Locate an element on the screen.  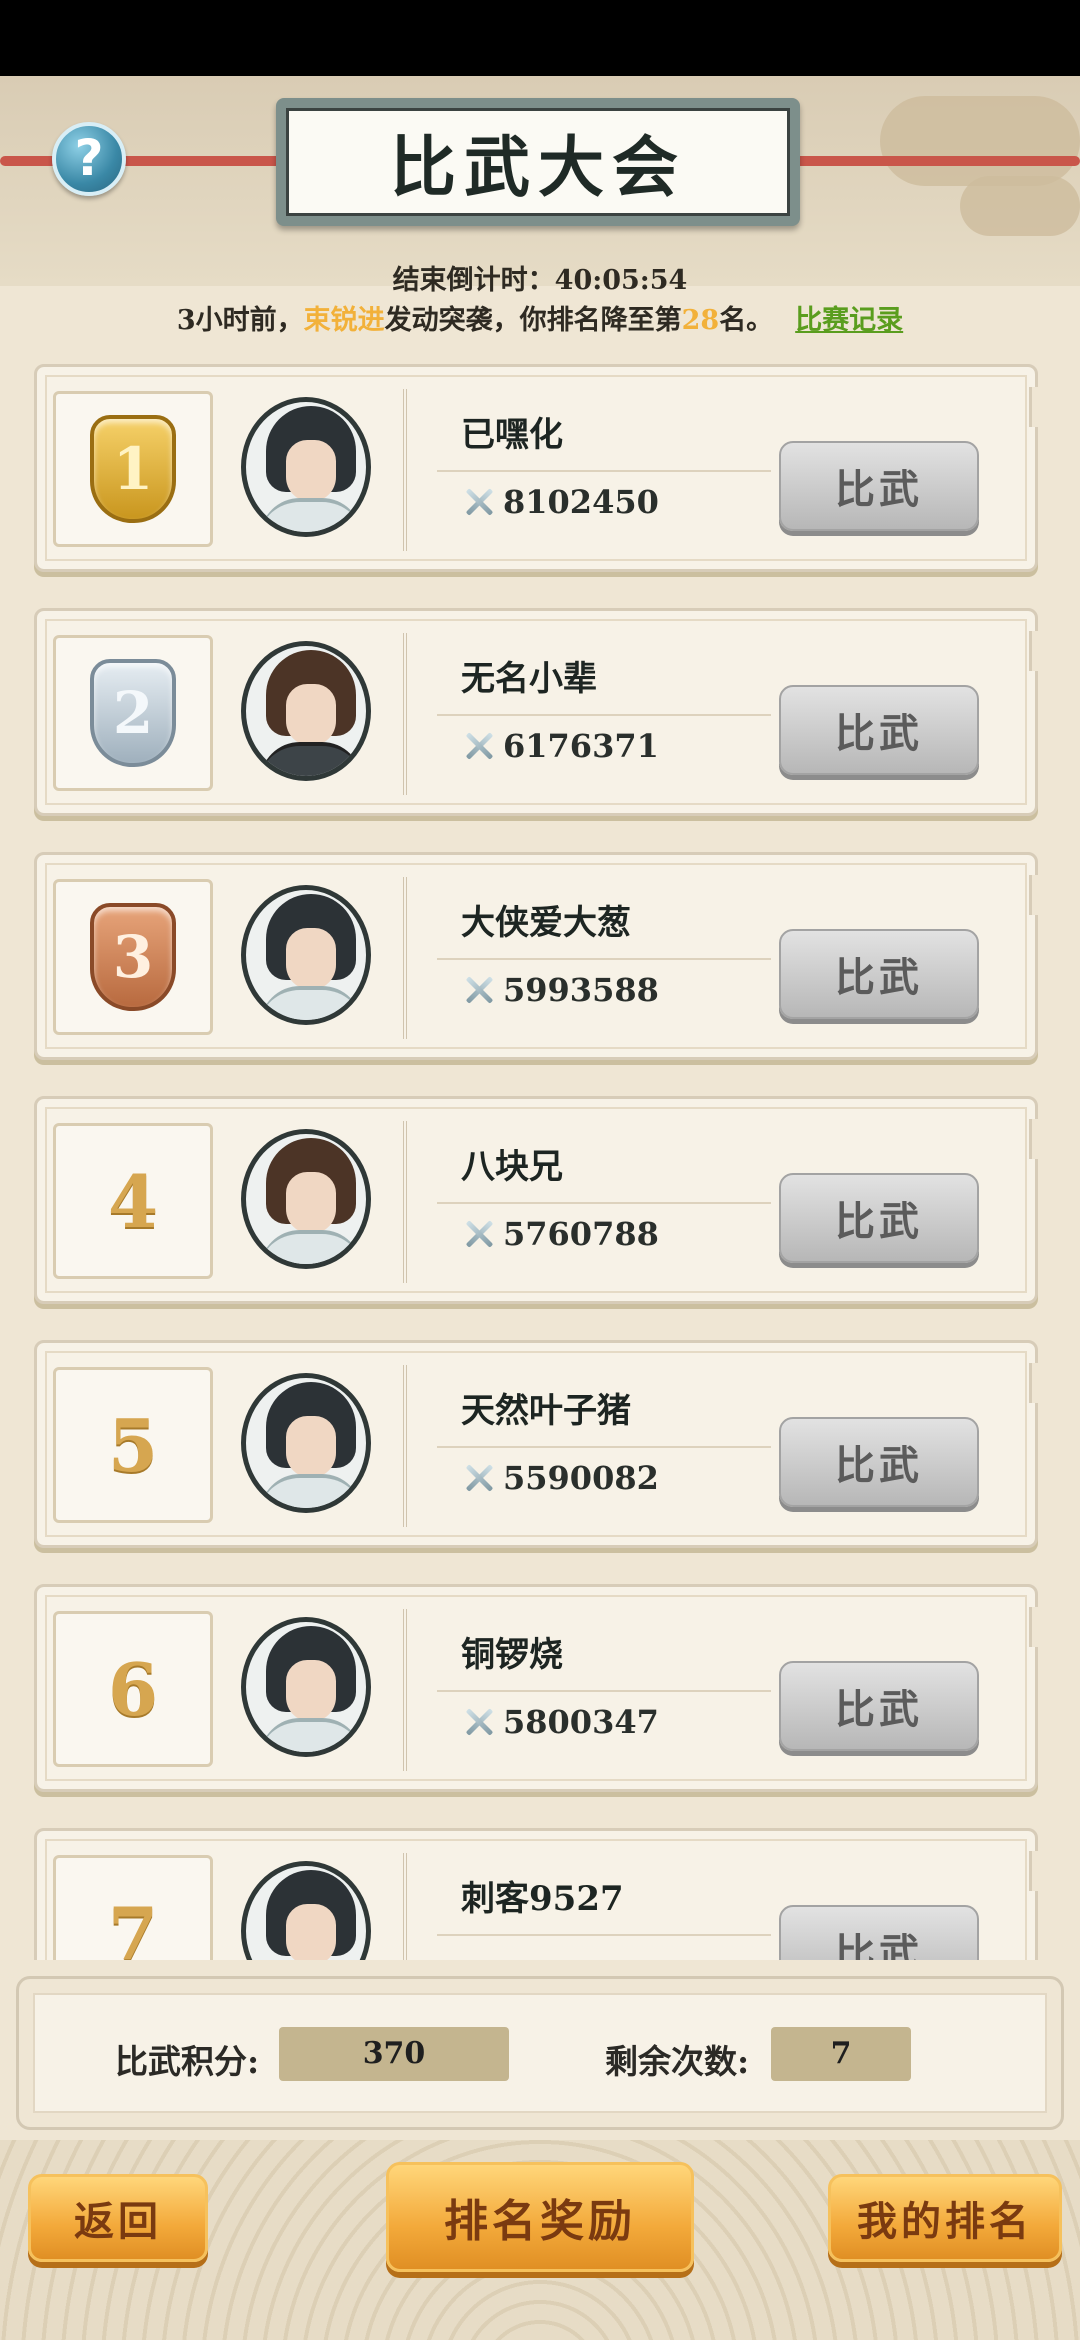
combat-power: 8102450 is located at coordinates (560, 502).